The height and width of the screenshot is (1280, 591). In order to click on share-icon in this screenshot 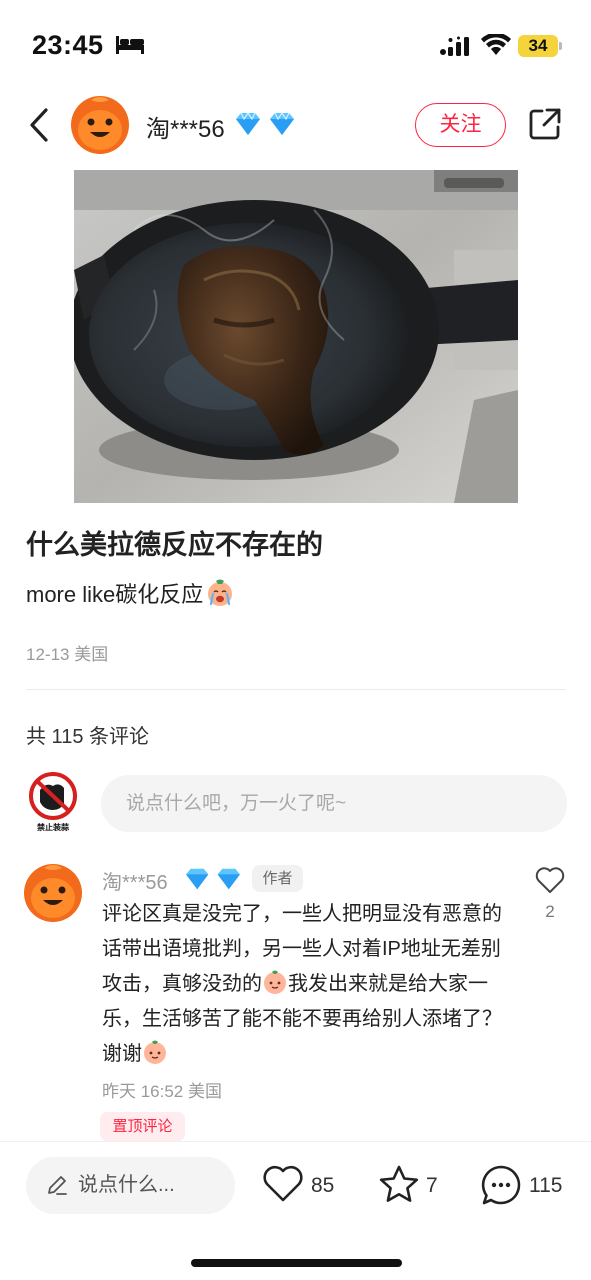, I will do `click(545, 124)`.